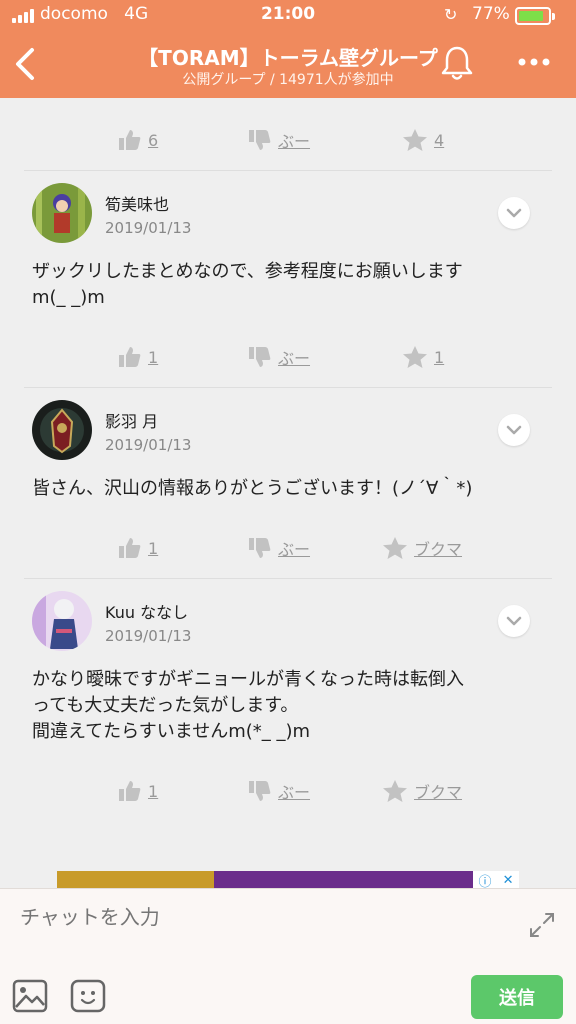 Image resolution: width=576 pixels, height=1024 pixels. Describe the element at coordinates (535, 16) in the screenshot. I see `battery-icon` at that location.